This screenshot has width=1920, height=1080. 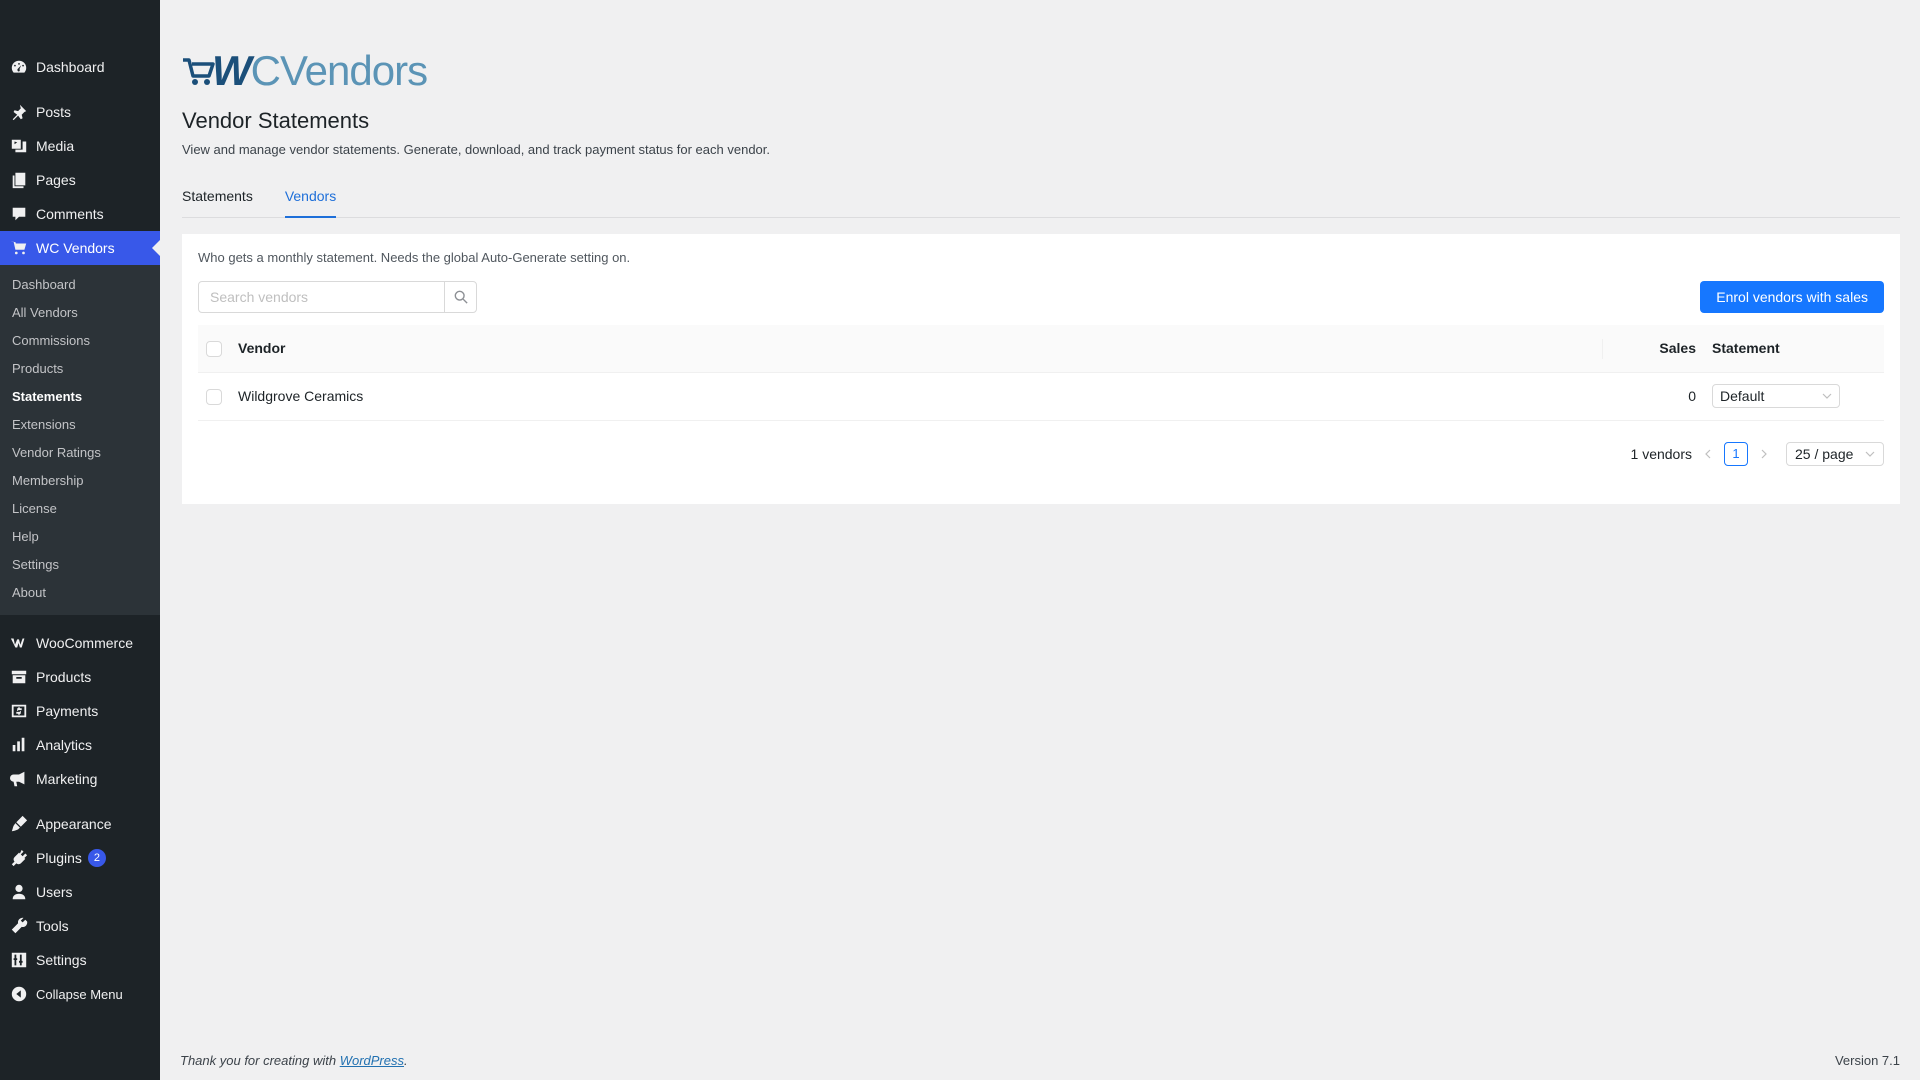 What do you see at coordinates (19, 960) in the screenshot?
I see `settings-icon` at bounding box center [19, 960].